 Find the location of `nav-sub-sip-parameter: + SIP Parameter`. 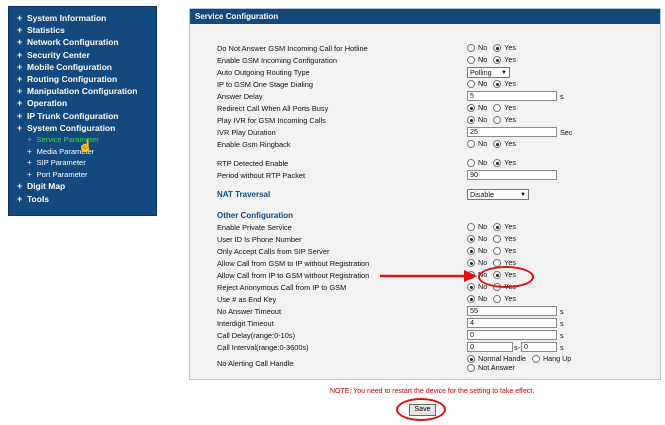

nav-sub-sip-parameter: + SIP Parameter is located at coordinates (86, 163).